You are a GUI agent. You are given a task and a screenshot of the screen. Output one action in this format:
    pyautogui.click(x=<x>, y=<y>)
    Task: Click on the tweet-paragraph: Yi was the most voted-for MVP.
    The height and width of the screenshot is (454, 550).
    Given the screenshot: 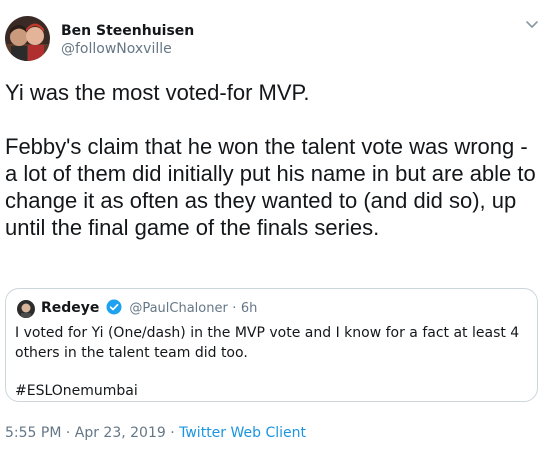 What is the action you would take?
    pyautogui.click(x=157, y=92)
    